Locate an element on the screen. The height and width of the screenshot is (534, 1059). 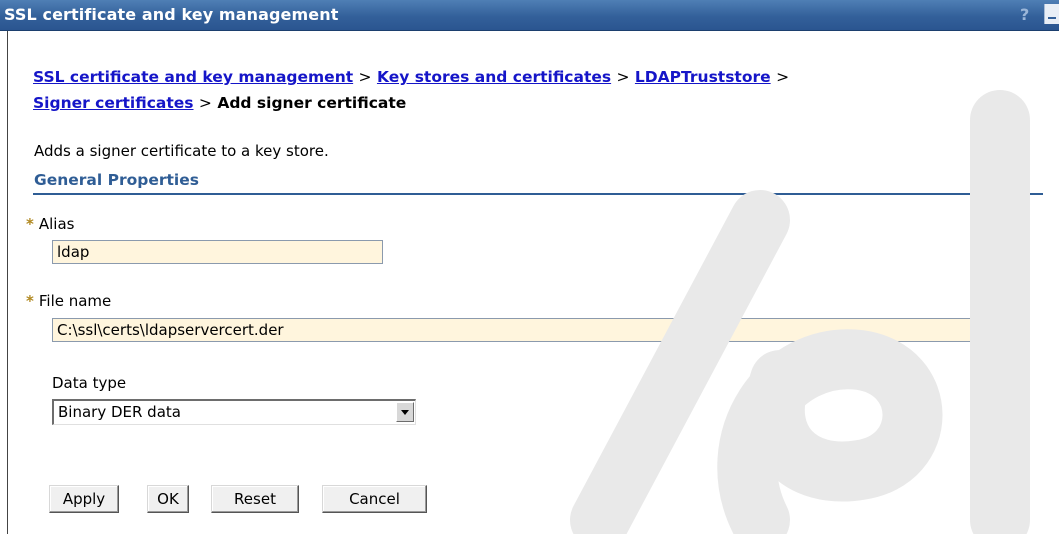
cancel-button: Cancel is located at coordinates (374, 499).